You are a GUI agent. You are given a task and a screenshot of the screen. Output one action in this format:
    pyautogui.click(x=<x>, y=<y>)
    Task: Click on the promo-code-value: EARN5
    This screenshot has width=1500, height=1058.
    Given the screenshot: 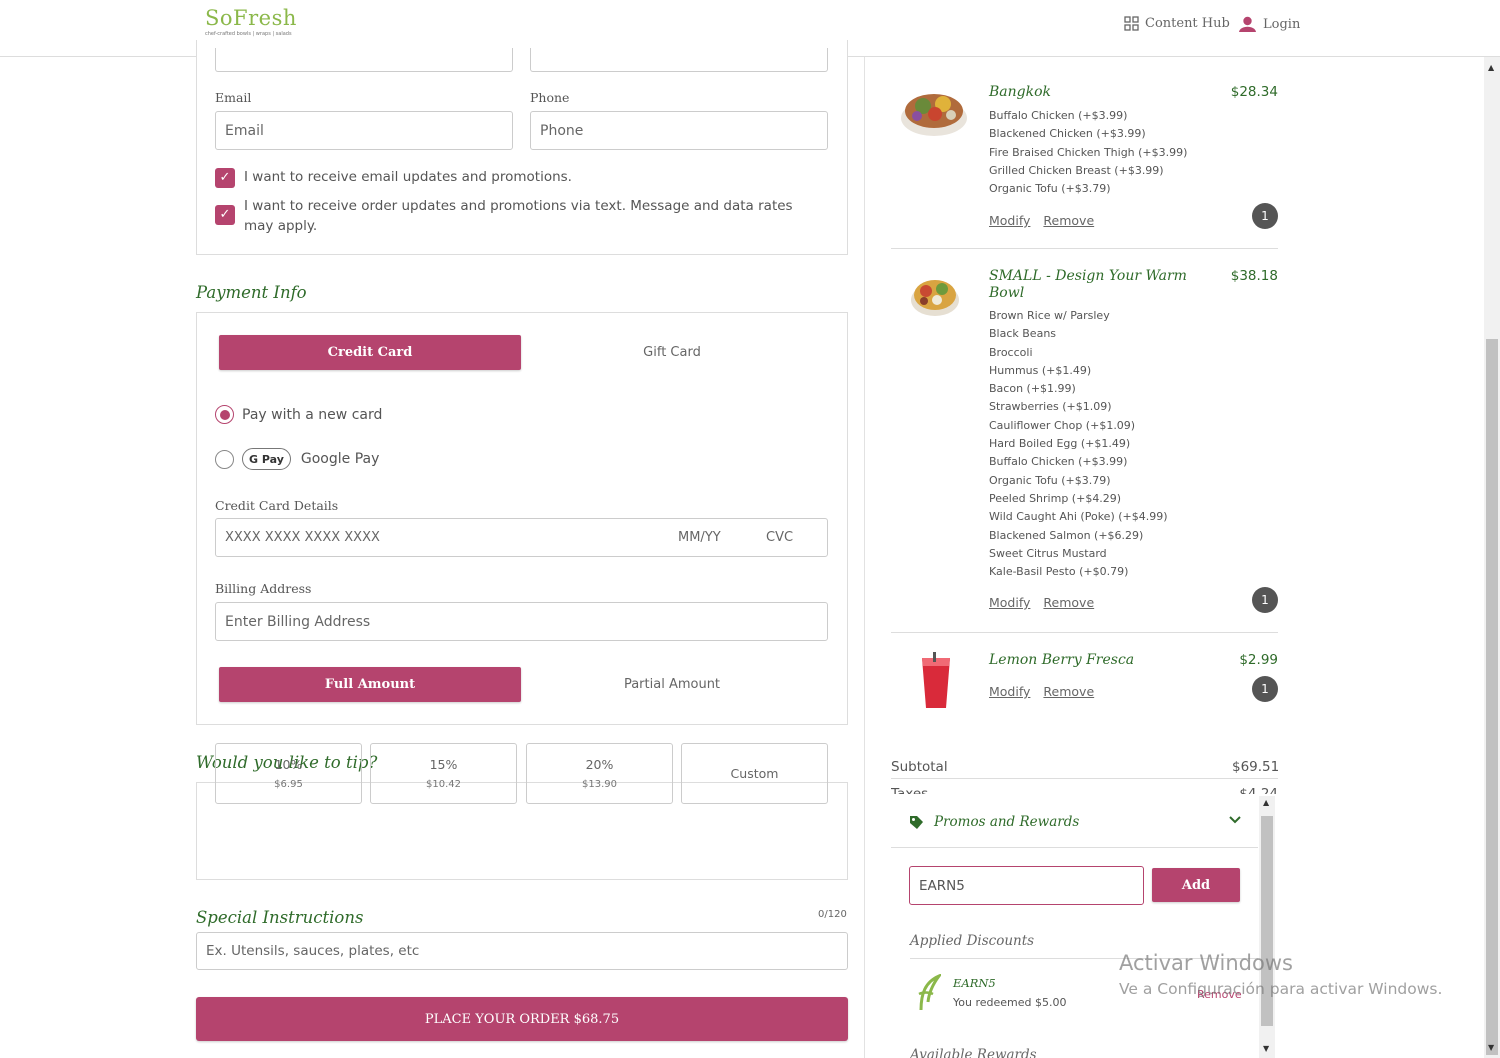 What is the action you would take?
    pyautogui.click(x=942, y=885)
    